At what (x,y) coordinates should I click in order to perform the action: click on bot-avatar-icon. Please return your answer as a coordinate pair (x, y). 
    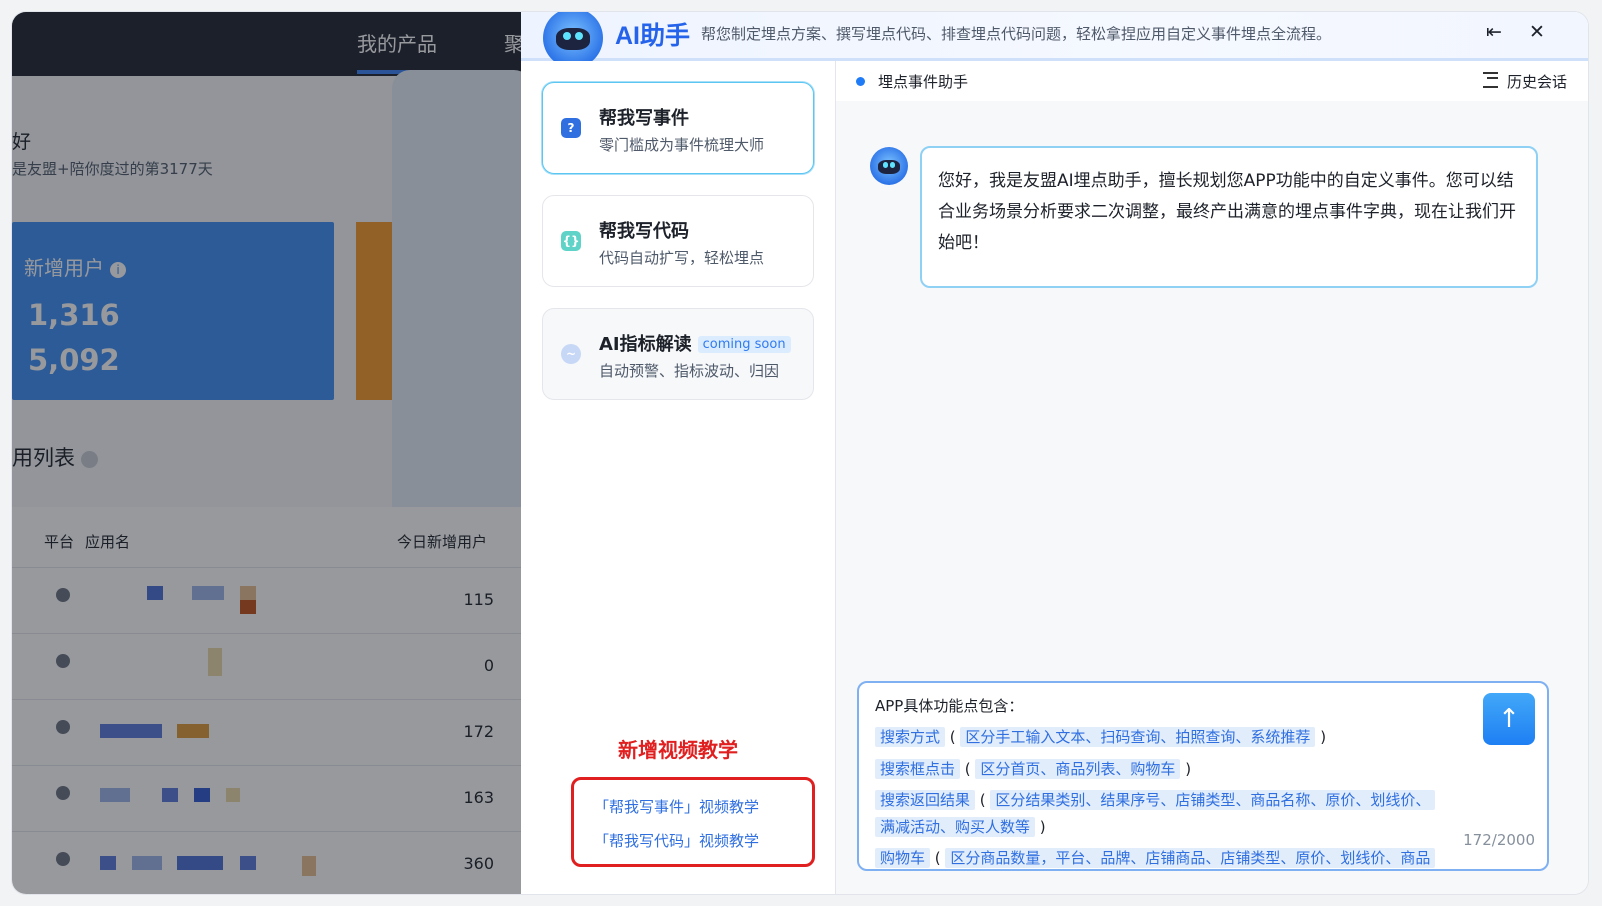
    Looking at the image, I should click on (889, 166).